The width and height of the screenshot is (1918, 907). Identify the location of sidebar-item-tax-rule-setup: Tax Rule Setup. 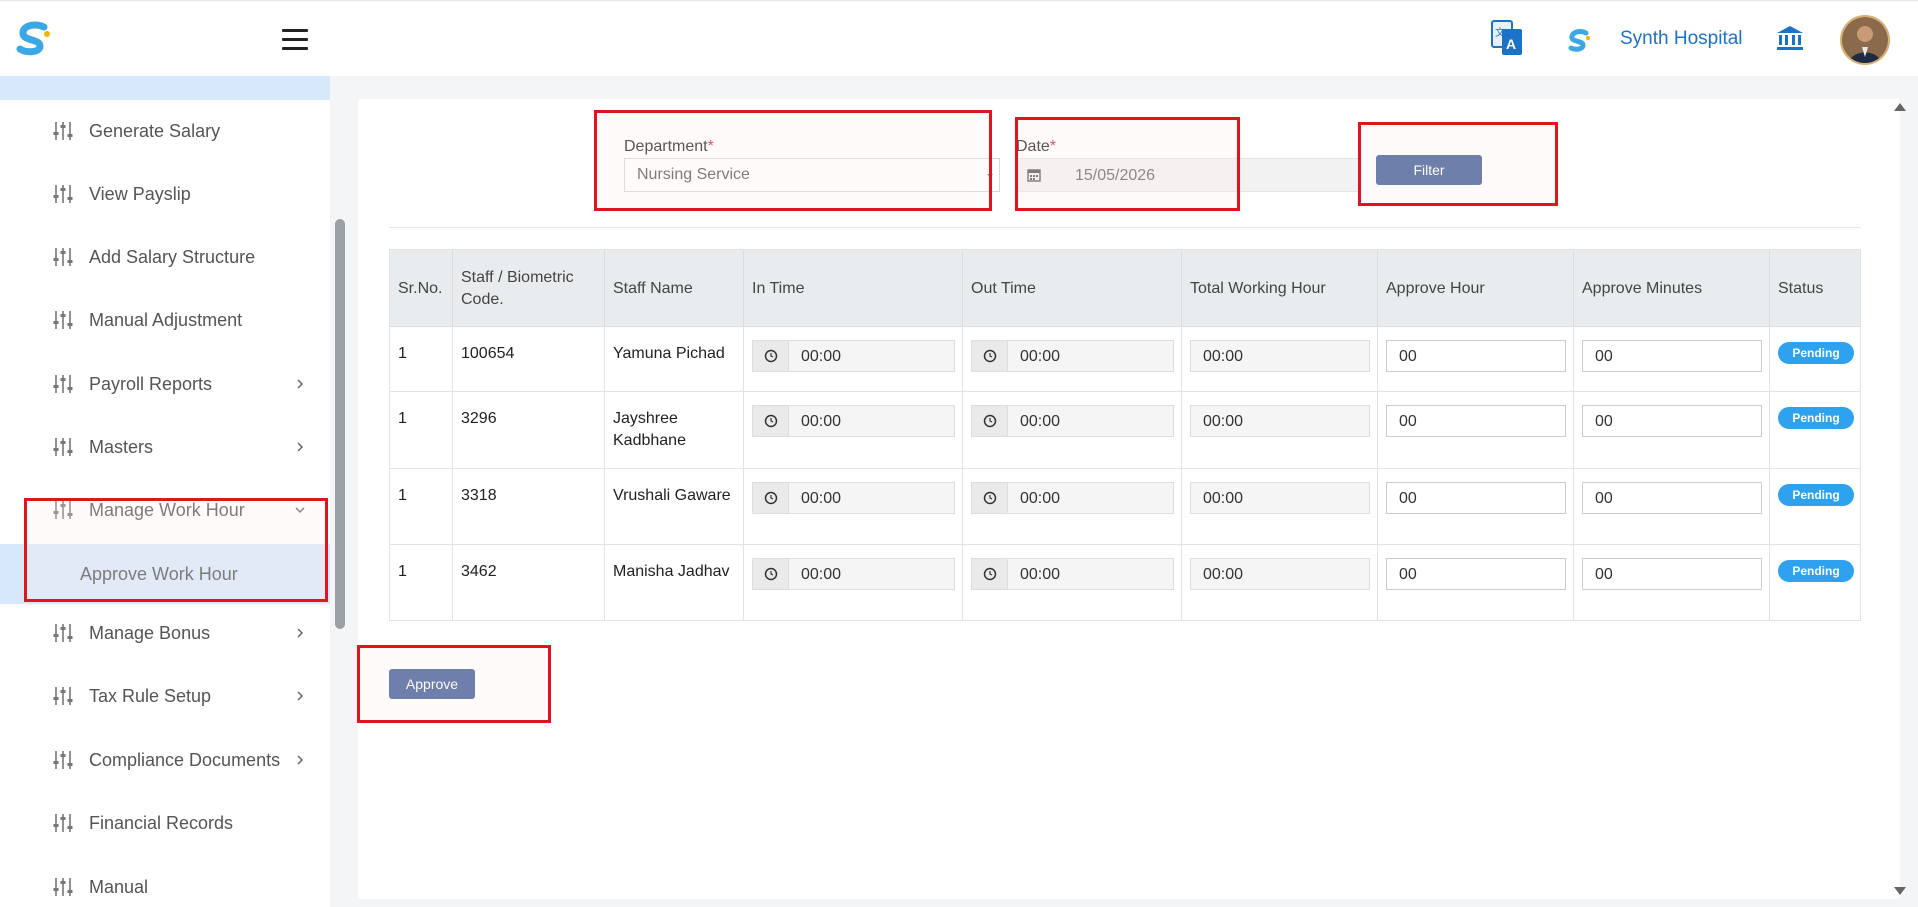
(165, 696).